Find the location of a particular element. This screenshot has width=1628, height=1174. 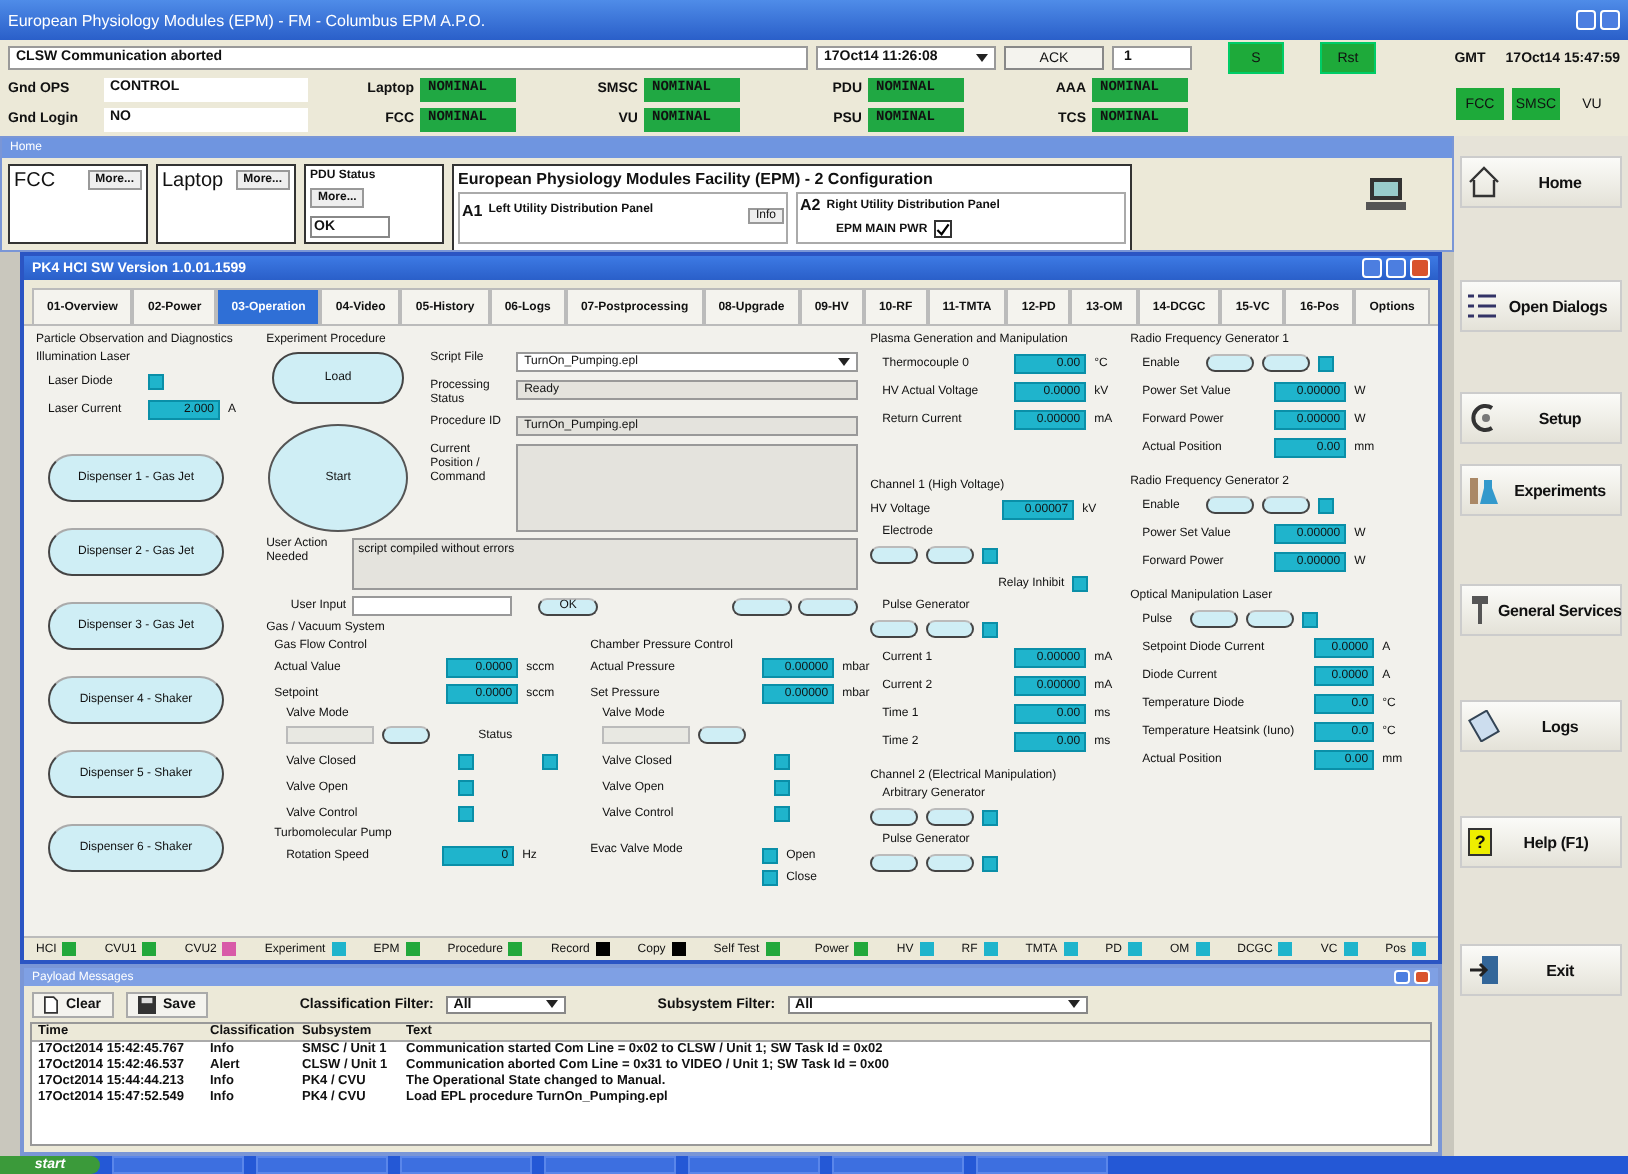

sidebar-button: Home is located at coordinates (1541, 182).